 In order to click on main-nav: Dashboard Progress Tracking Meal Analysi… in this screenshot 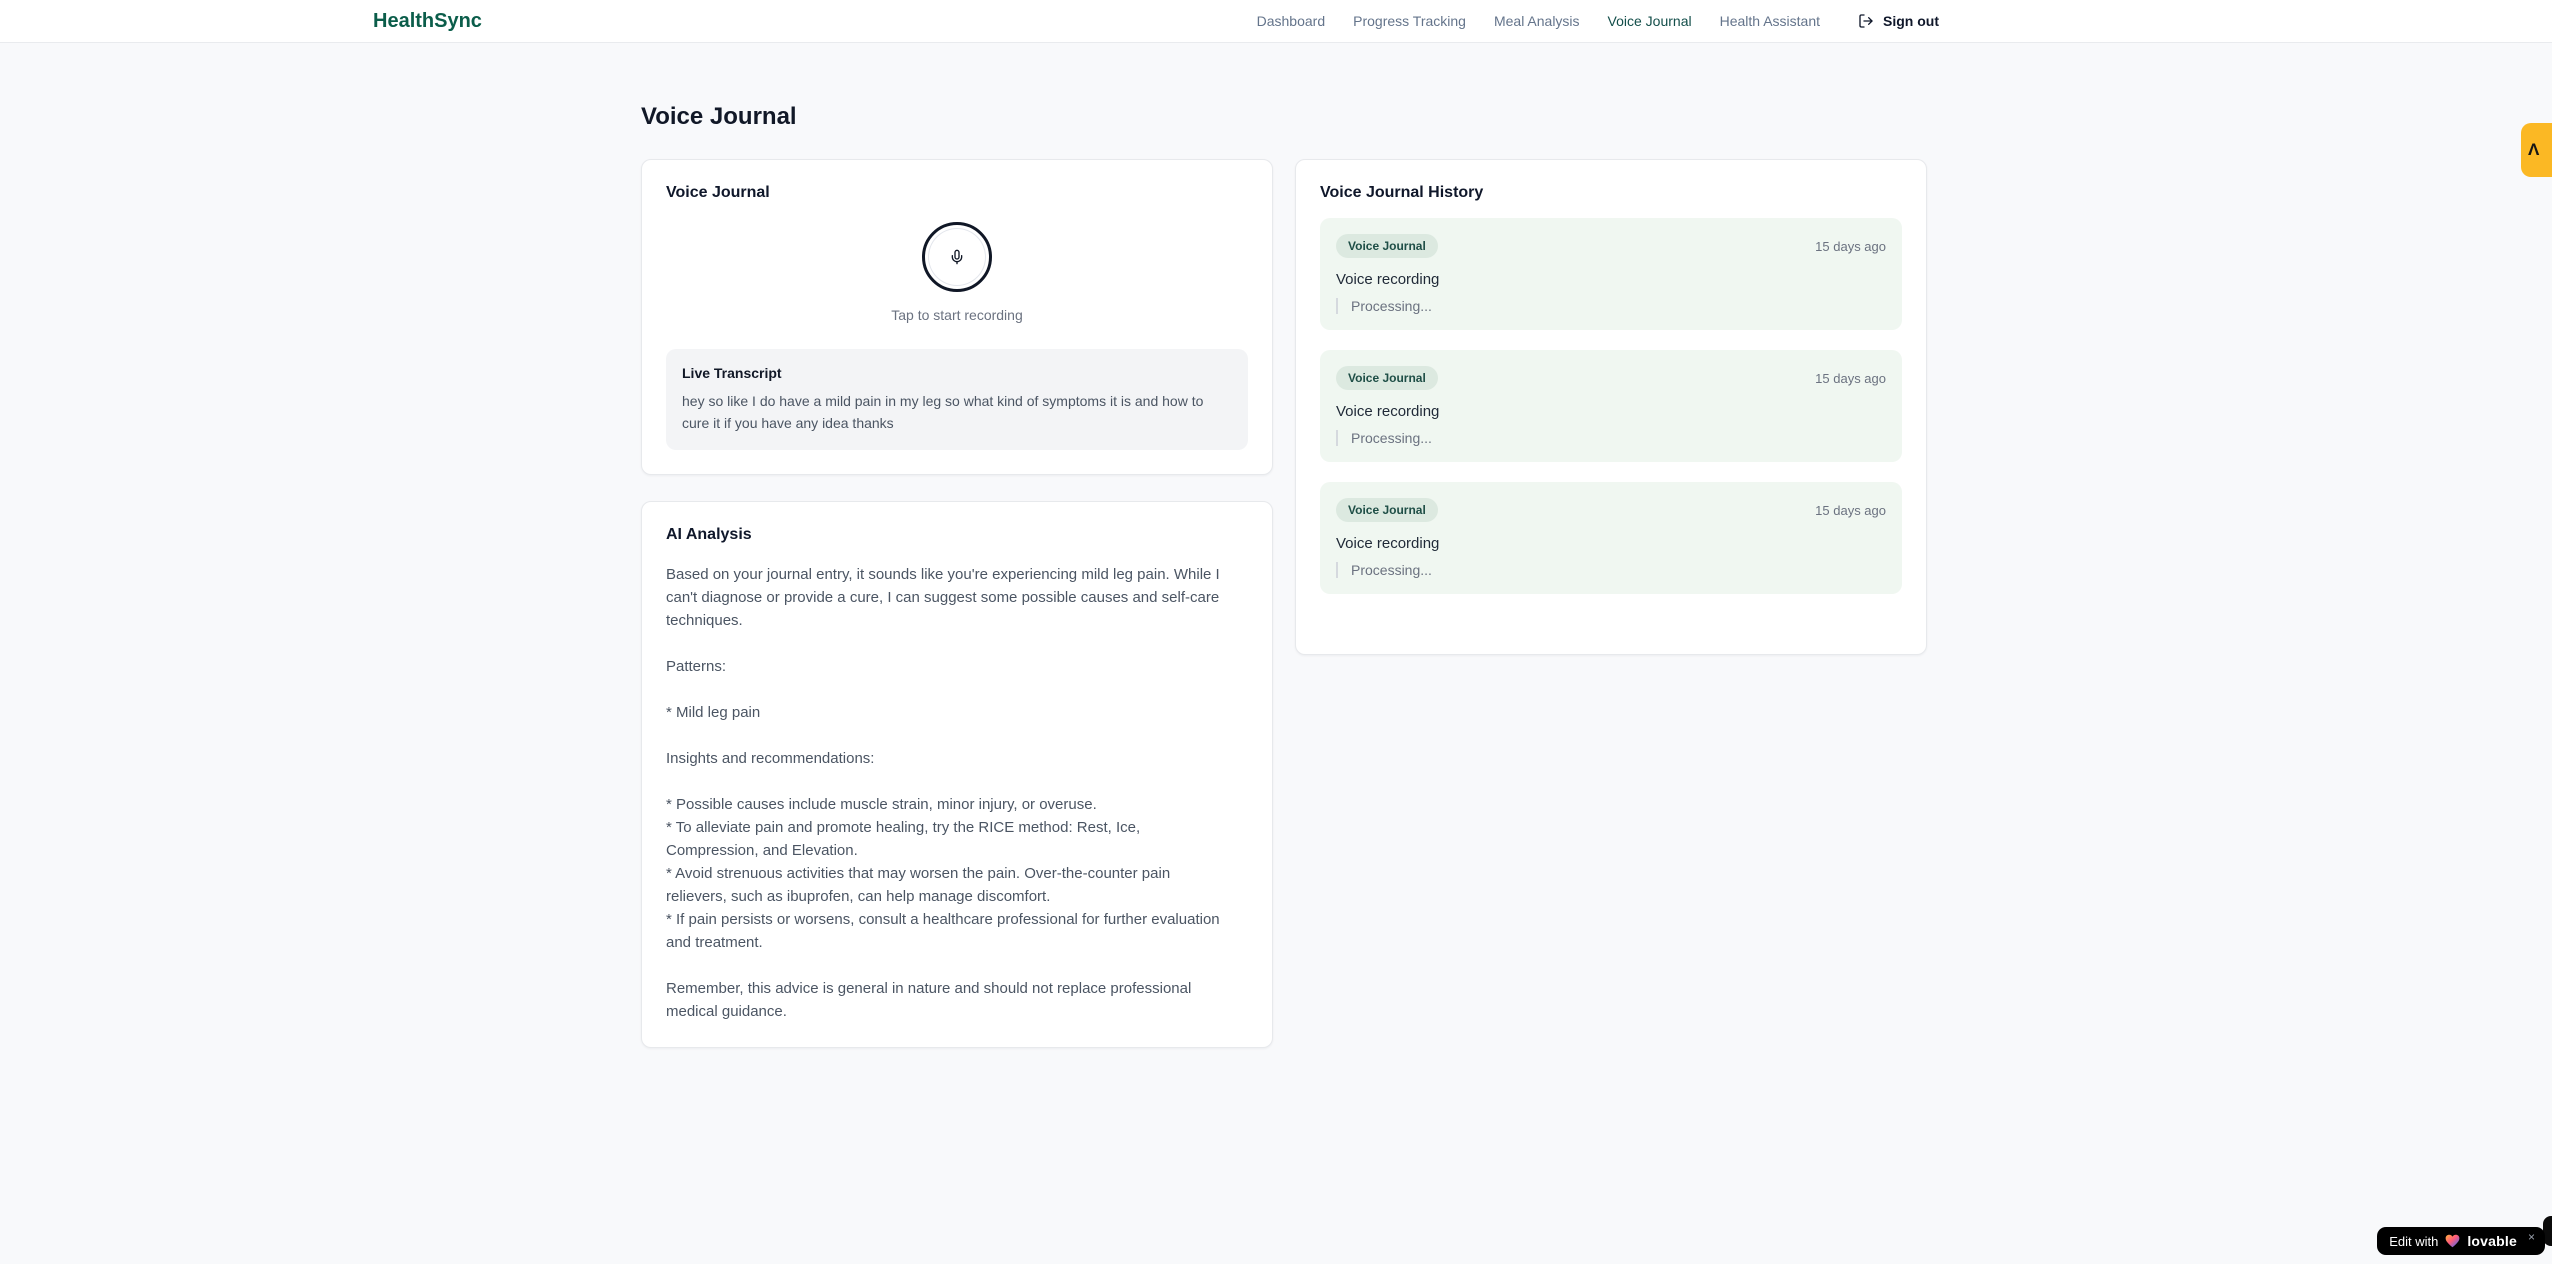, I will do `click(1598, 21)`.